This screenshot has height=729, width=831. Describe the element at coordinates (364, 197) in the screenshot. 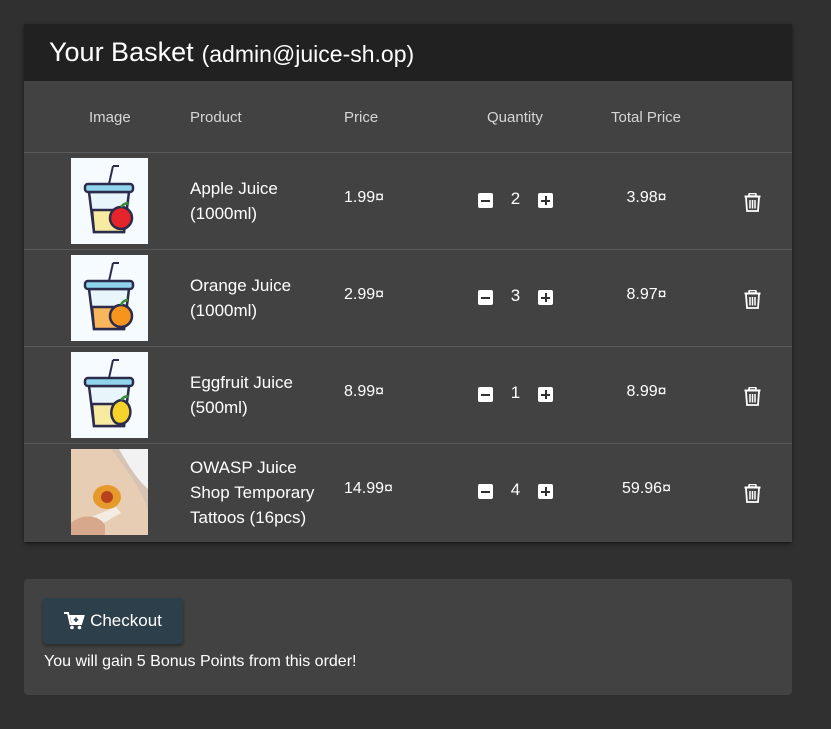

I see `product-price: 1.99¤` at that location.